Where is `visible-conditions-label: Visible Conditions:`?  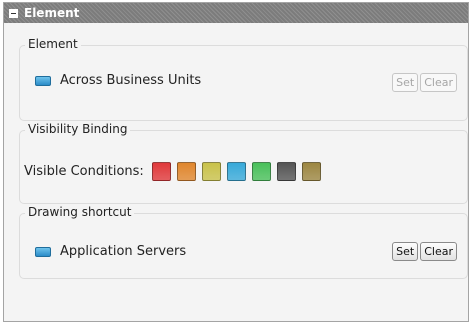 visible-conditions-label: Visible Conditions: is located at coordinates (84, 171).